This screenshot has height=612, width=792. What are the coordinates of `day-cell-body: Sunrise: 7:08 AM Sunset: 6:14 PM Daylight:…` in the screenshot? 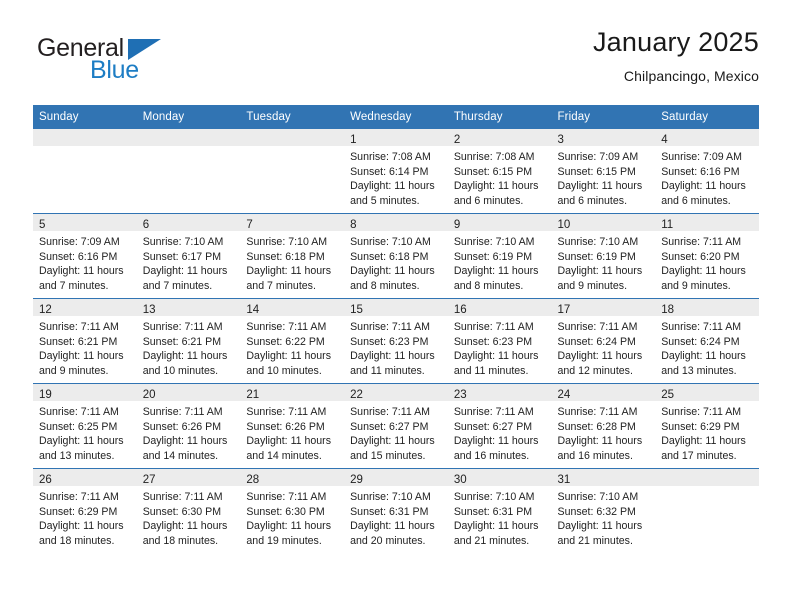 It's located at (396, 177).